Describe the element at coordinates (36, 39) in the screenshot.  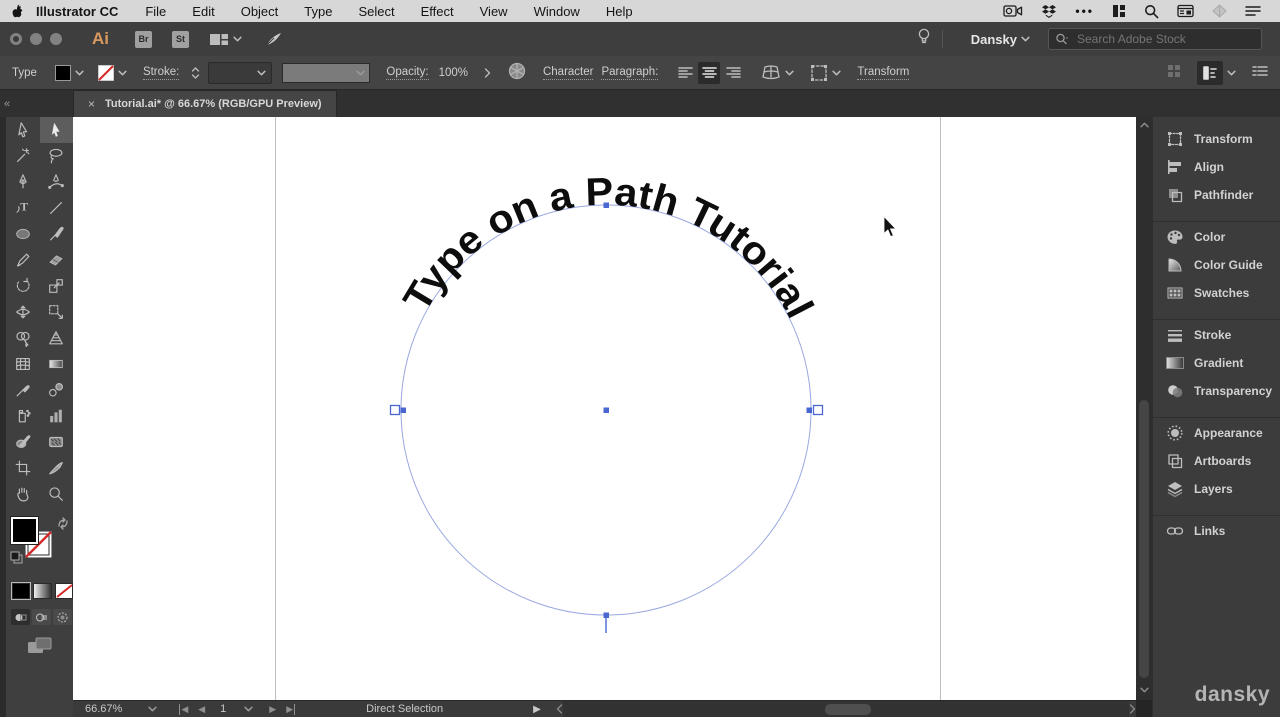
I see `minimize-window-button` at that location.